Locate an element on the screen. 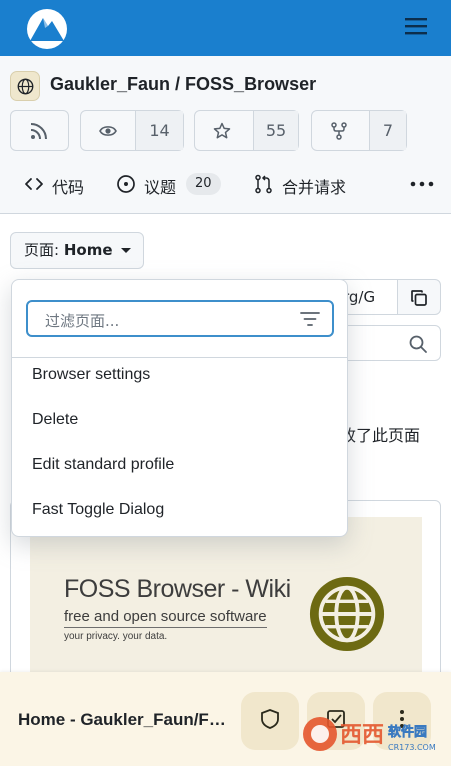 The width and height of the screenshot is (451, 766). issue-icon is located at coordinates (126, 184).